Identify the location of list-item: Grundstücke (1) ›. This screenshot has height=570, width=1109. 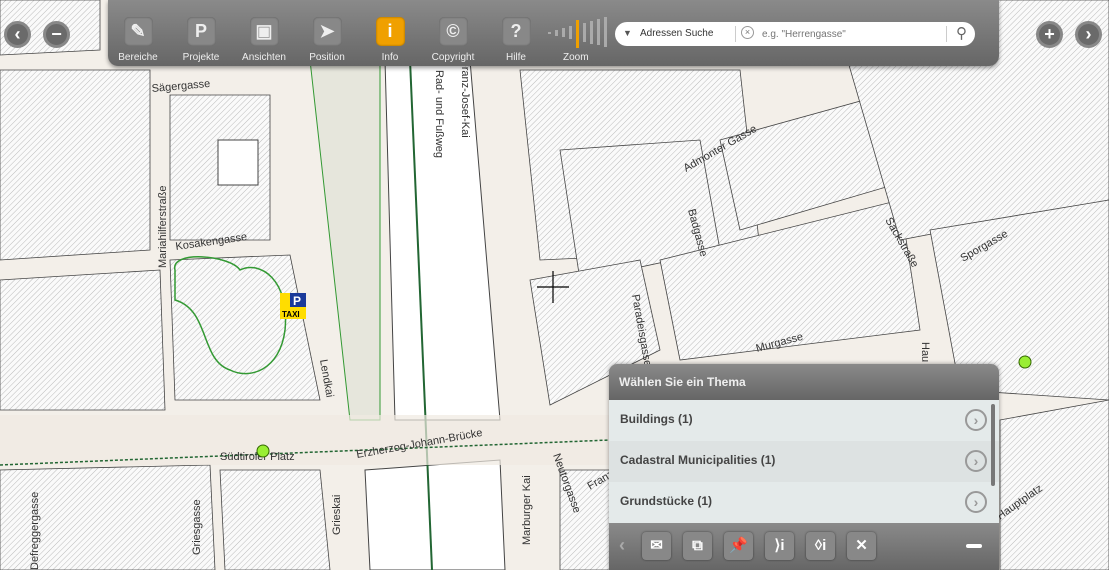
(804, 502).